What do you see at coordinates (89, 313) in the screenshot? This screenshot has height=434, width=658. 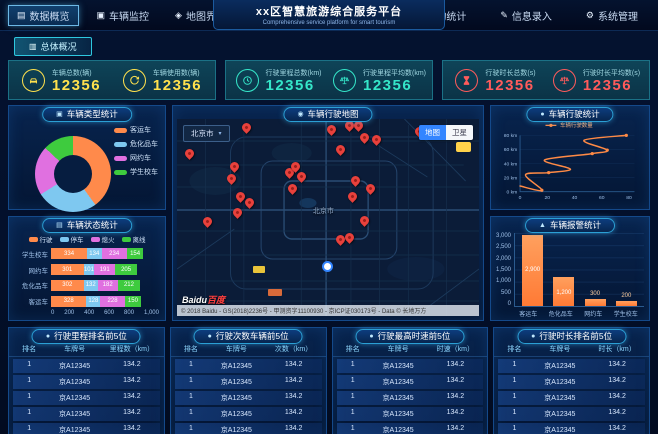 I see `x-tick: 400` at bounding box center [89, 313].